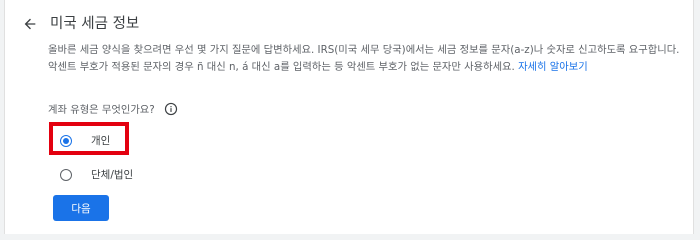  I want to click on account-type-question: 계좌 유형은 무엇인가요?, so click(113, 108).